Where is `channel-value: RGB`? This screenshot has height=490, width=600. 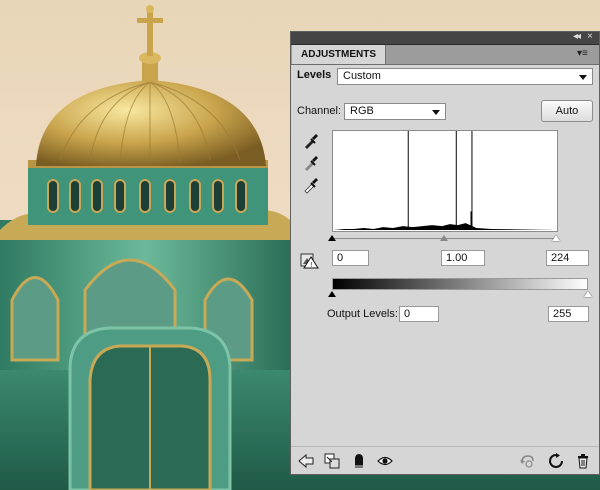
channel-value: RGB is located at coordinates (362, 111).